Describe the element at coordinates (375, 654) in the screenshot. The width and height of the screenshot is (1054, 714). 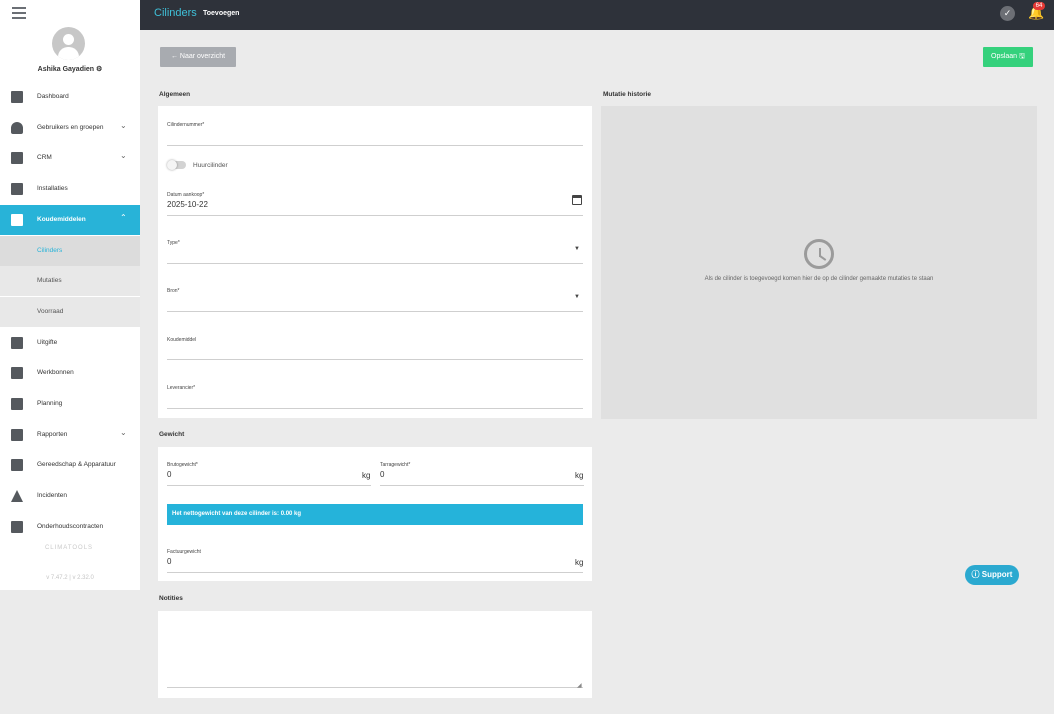
I see `notities-textarea` at that location.